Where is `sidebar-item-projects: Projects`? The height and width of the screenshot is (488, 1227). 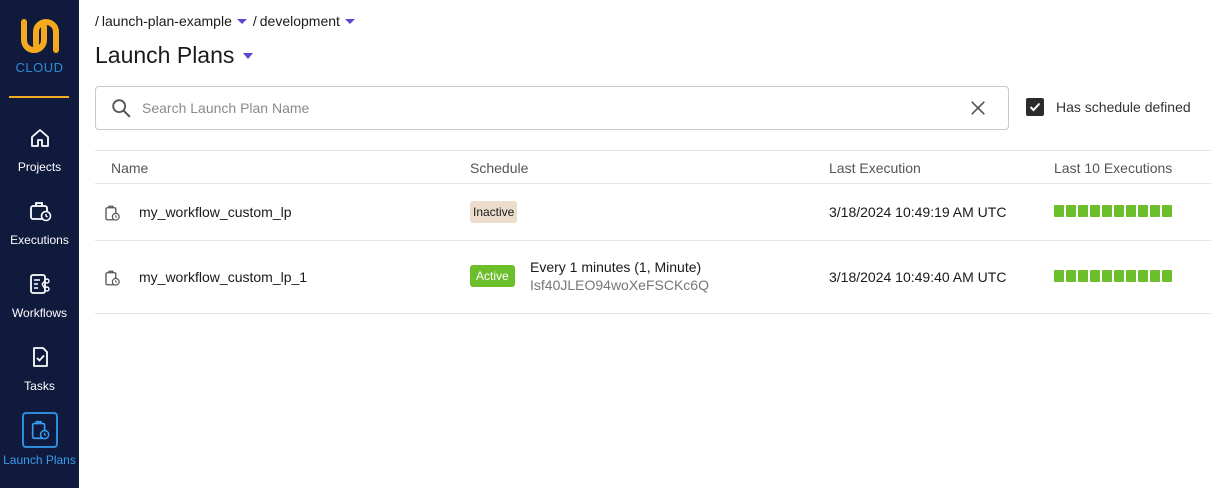
sidebar-item-projects: Projects is located at coordinates (39, 152).